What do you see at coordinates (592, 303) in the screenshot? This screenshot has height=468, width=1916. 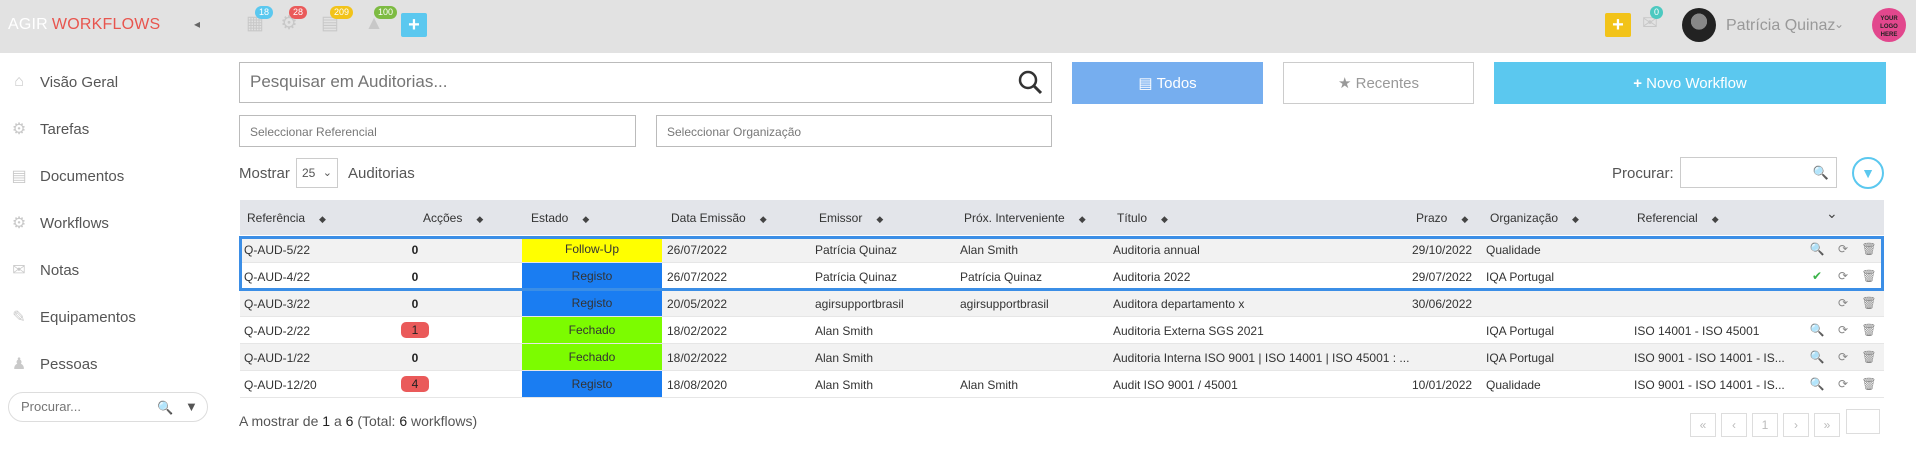 I see `status-badge: Registo` at bounding box center [592, 303].